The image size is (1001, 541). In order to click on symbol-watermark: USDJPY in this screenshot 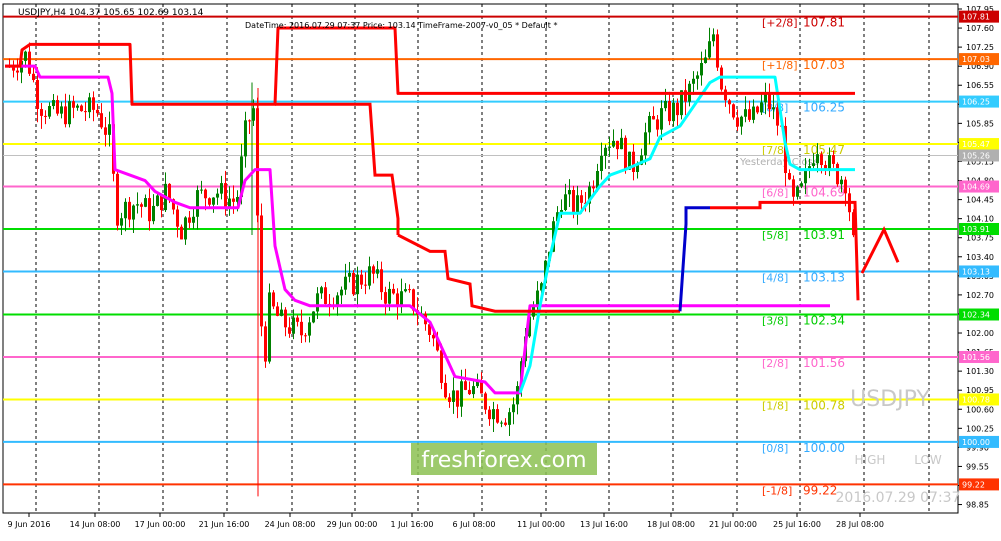, I will do `click(890, 399)`.